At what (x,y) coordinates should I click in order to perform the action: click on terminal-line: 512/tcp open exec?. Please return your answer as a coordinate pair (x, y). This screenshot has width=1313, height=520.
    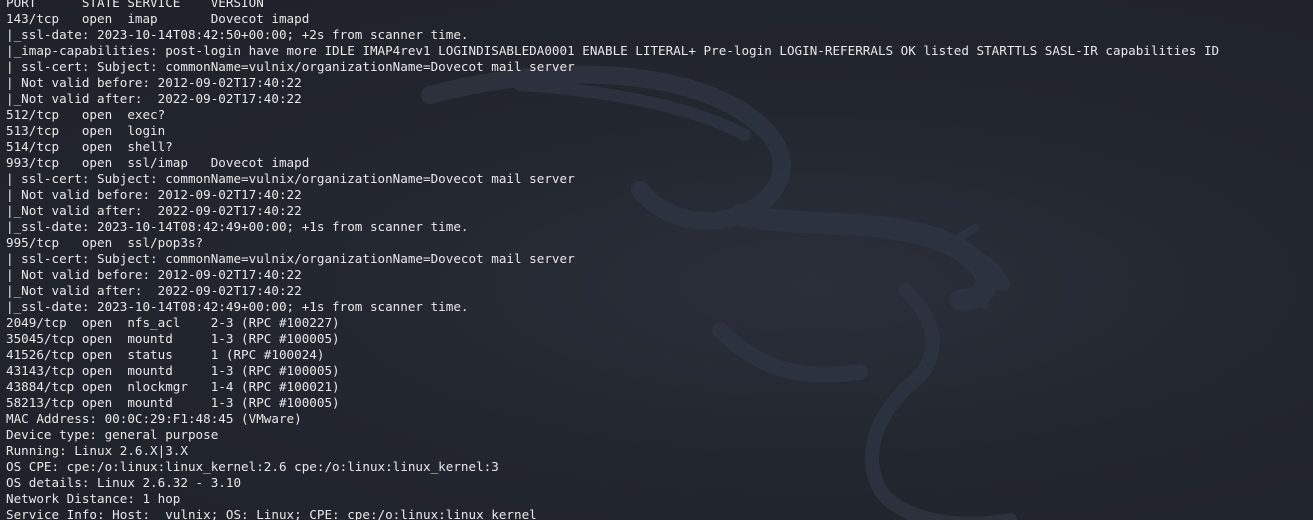
    Looking at the image, I should click on (86, 114).